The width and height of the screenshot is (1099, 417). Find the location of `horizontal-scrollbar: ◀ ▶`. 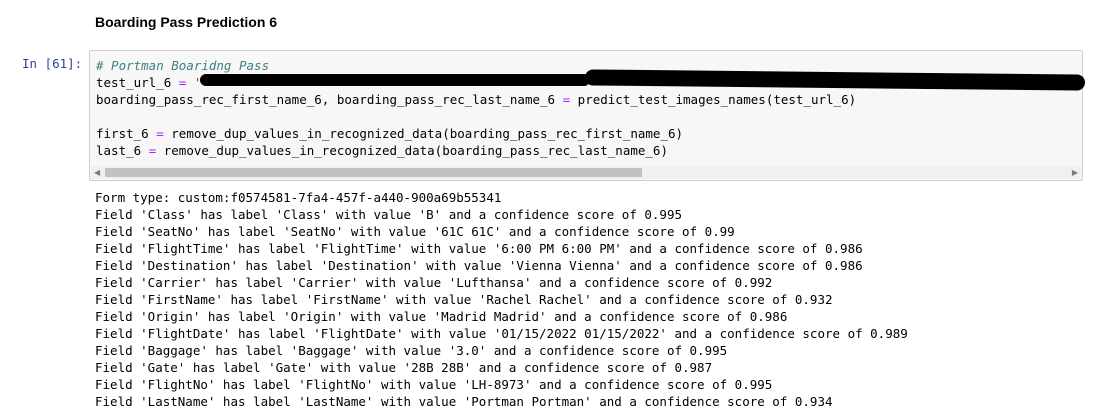

horizontal-scrollbar: ◀ ▶ is located at coordinates (586, 172).